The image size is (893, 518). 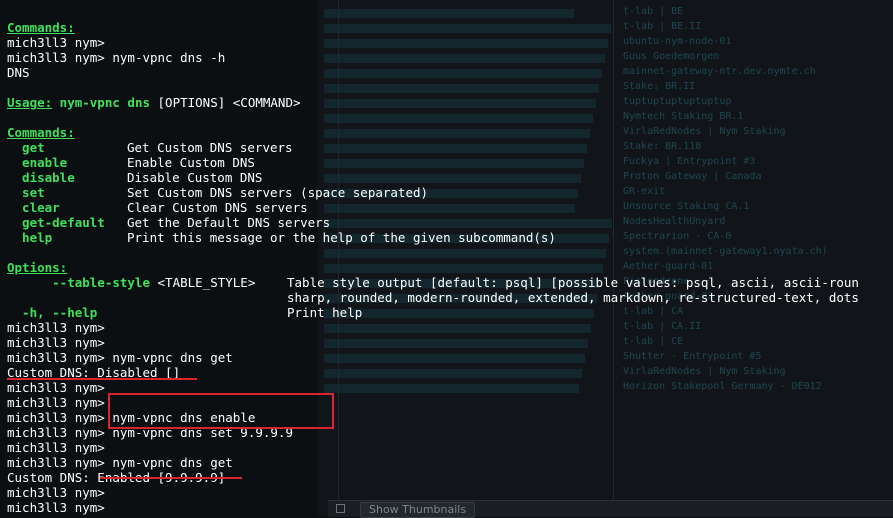 I want to click on annotation-box-enable-set, so click(x=221, y=411).